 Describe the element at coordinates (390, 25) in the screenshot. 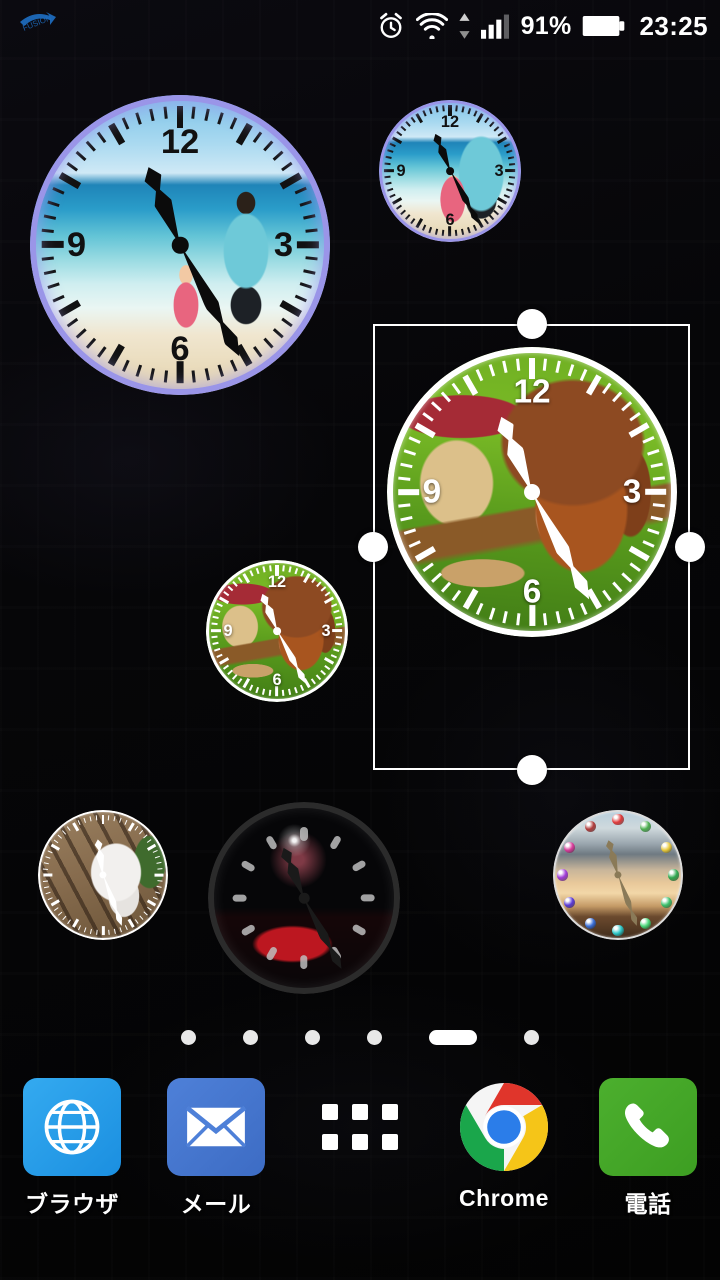

I see `alarm-clock-icon` at that location.